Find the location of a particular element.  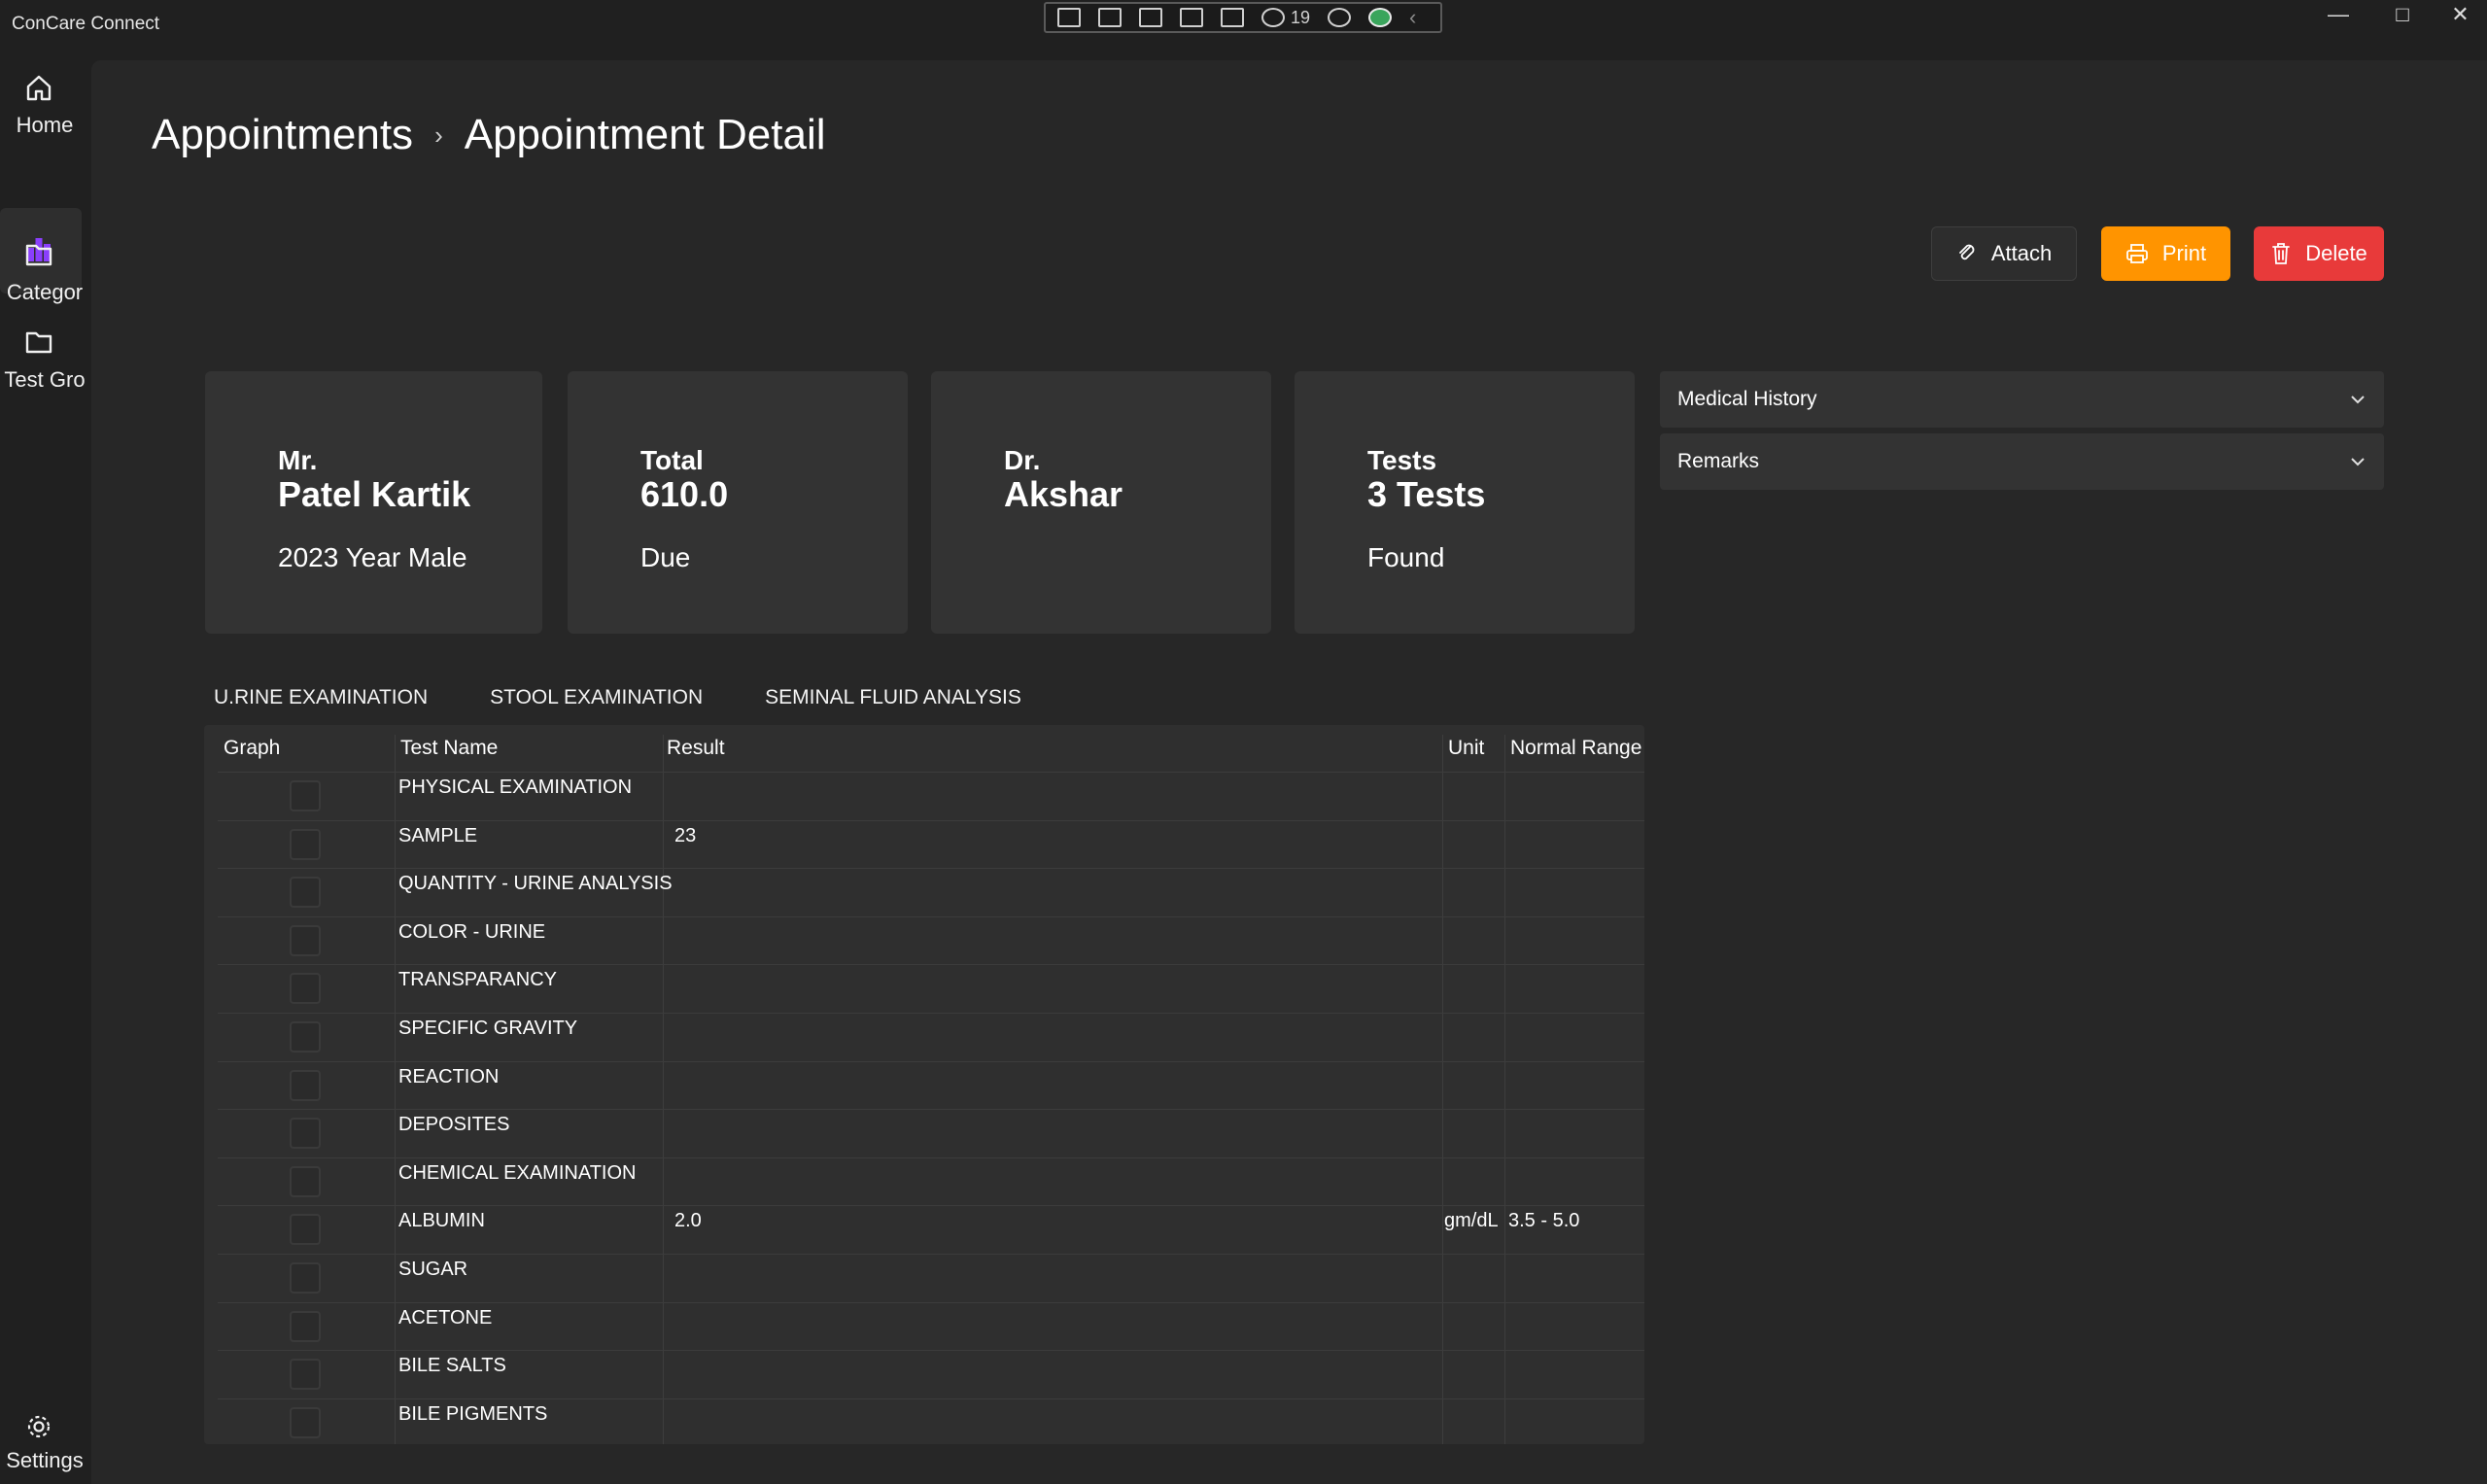

patient-name: Patel Kartik is located at coordinates (375, 494).